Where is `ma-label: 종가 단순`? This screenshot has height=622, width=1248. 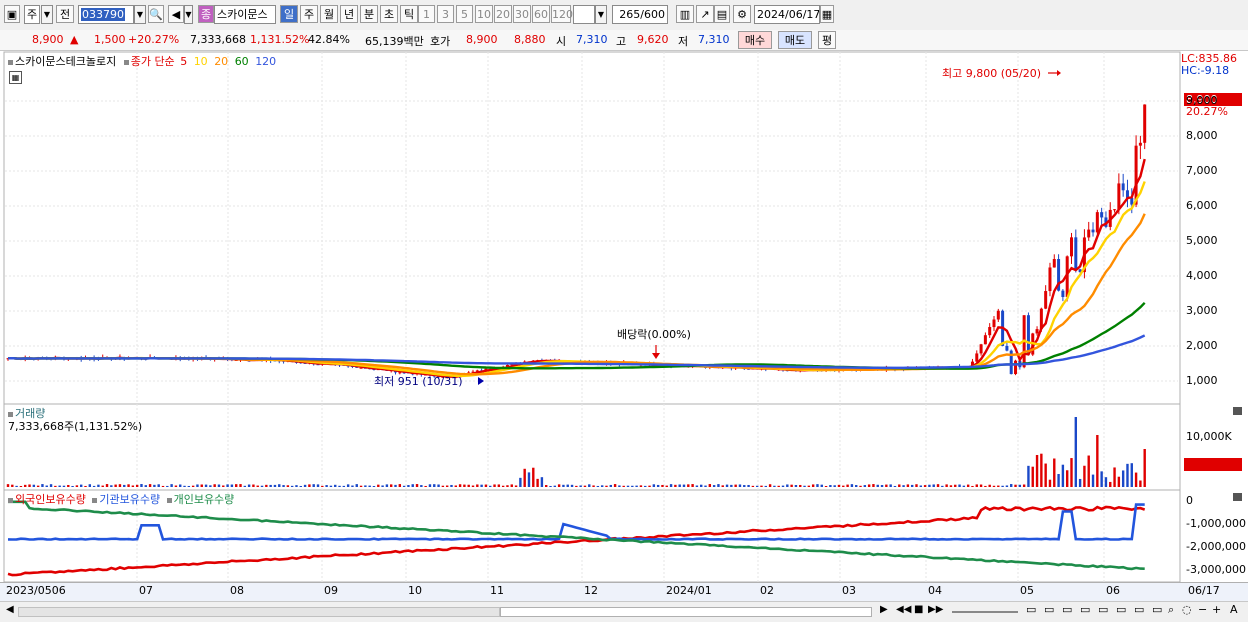
ma-label: 종가 단순 is located at coordinates (152, 61).